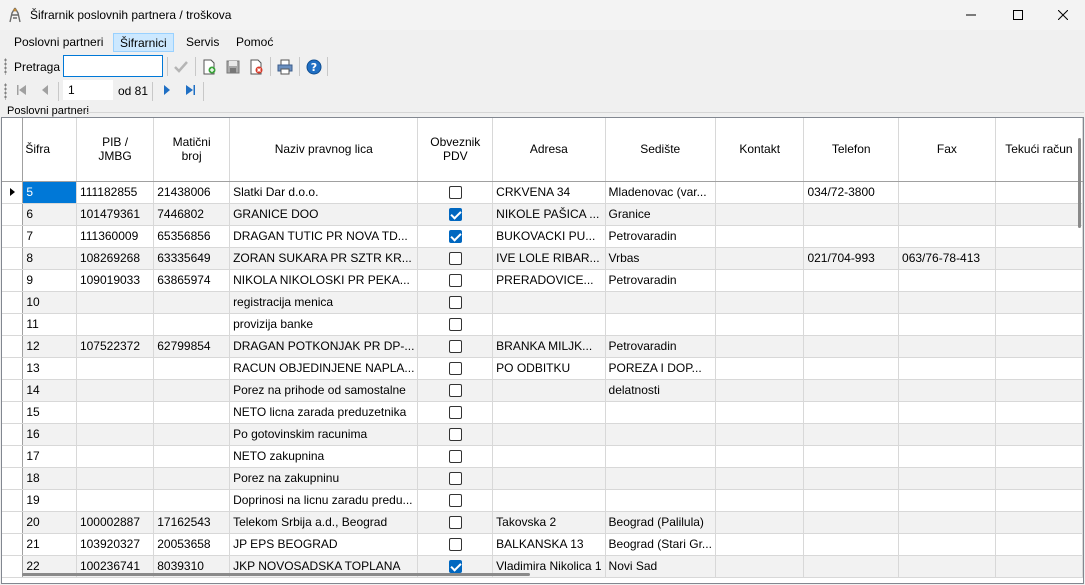 This screenshot has width=1085, height=585. Describe the element at coordinates (1079, 183) in the screenshot. I see `vertical-scrollbar` at that location.